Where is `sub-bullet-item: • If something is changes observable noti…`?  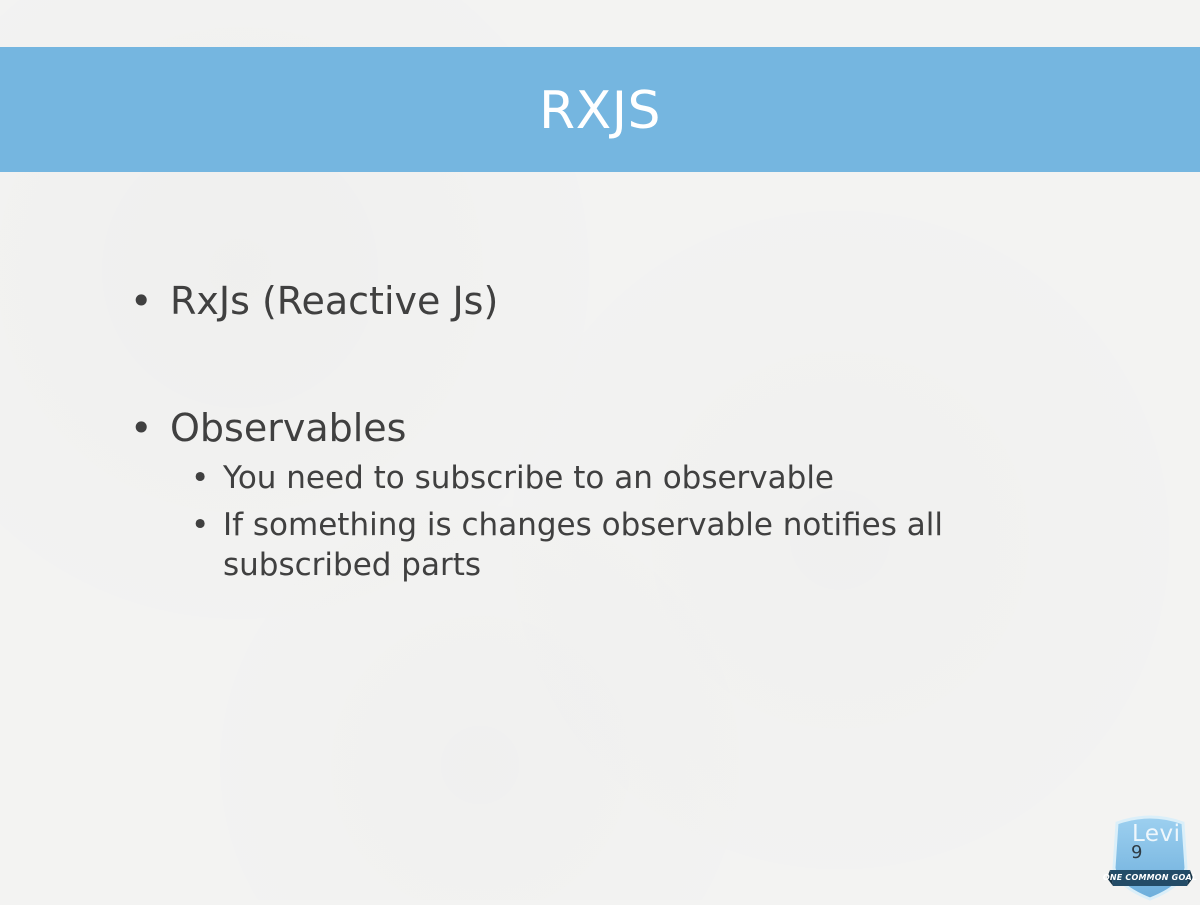
sub-bullet-item: • If something is changes observable noti… is located at coordinates (606, 545).